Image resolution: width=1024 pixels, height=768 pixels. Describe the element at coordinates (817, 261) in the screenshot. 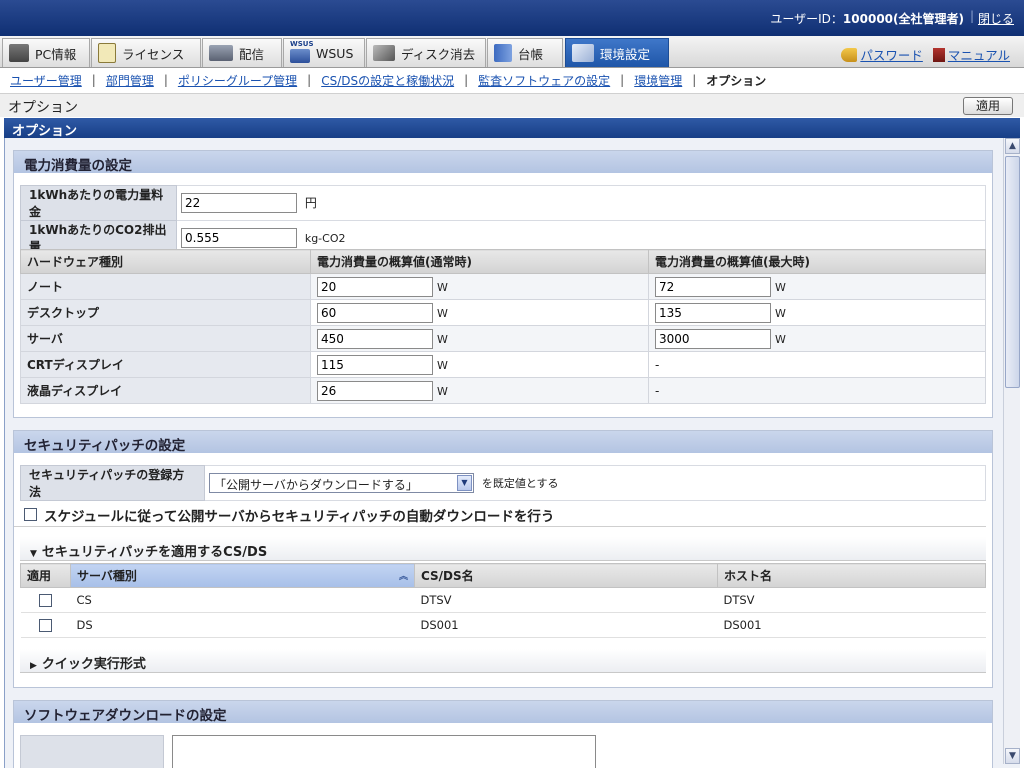

I see `col-max-power: 電力消費量の概算値(最大時)` at that location.